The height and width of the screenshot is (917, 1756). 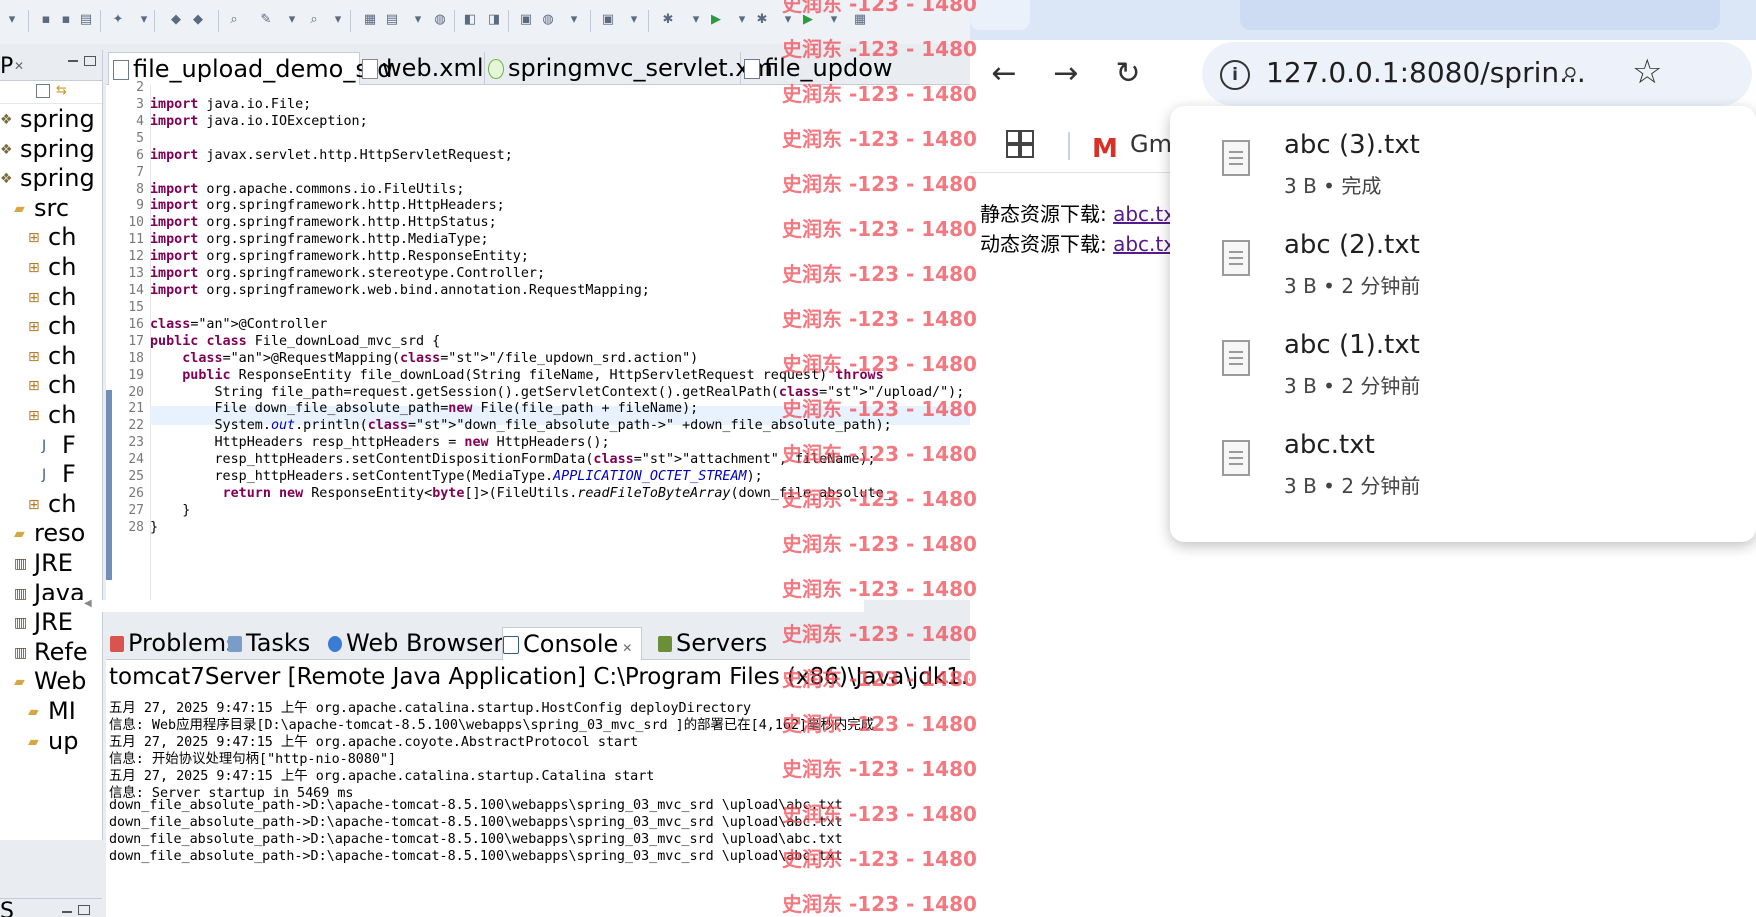 I want to click on line-number: 27, so click(x=136, y=510).